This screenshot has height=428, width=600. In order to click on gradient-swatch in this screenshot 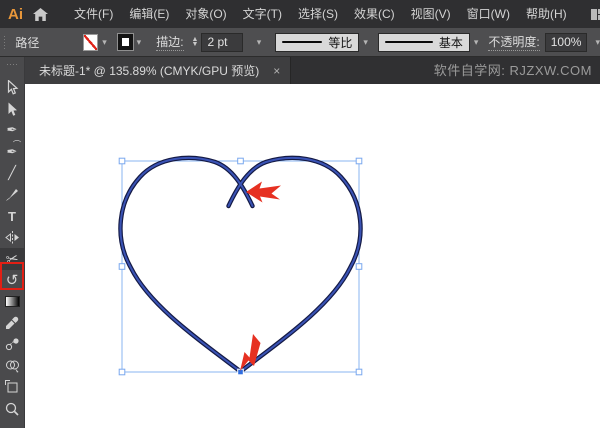, I will do `click(12, 302)`.